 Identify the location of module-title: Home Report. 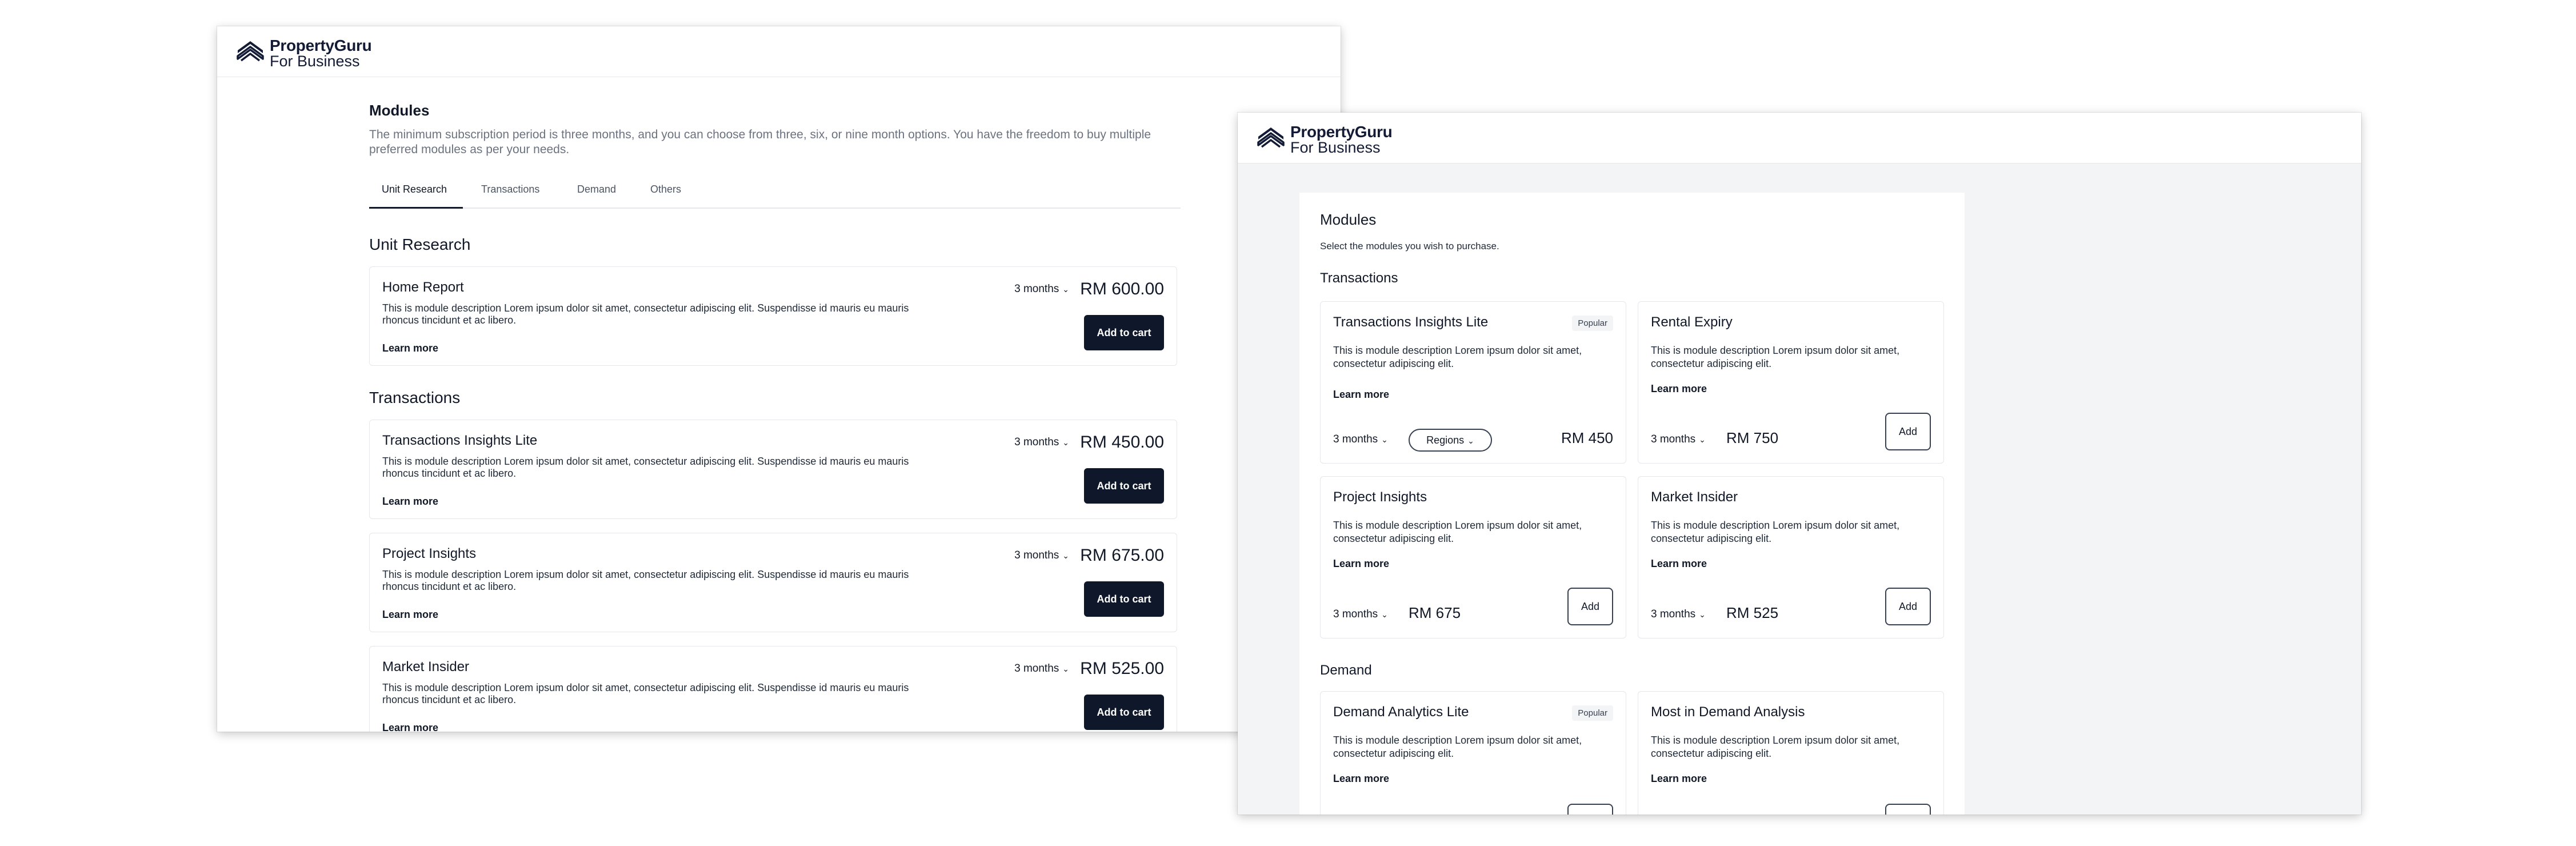
(423, 287).